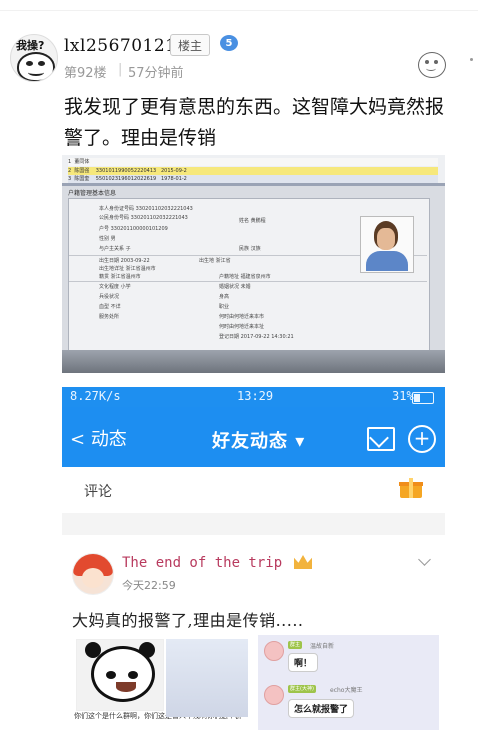  Describe the element at coordinates (92, 193) in the screenshot. I see `panel-title: 户籍管理基本信息` at that location.